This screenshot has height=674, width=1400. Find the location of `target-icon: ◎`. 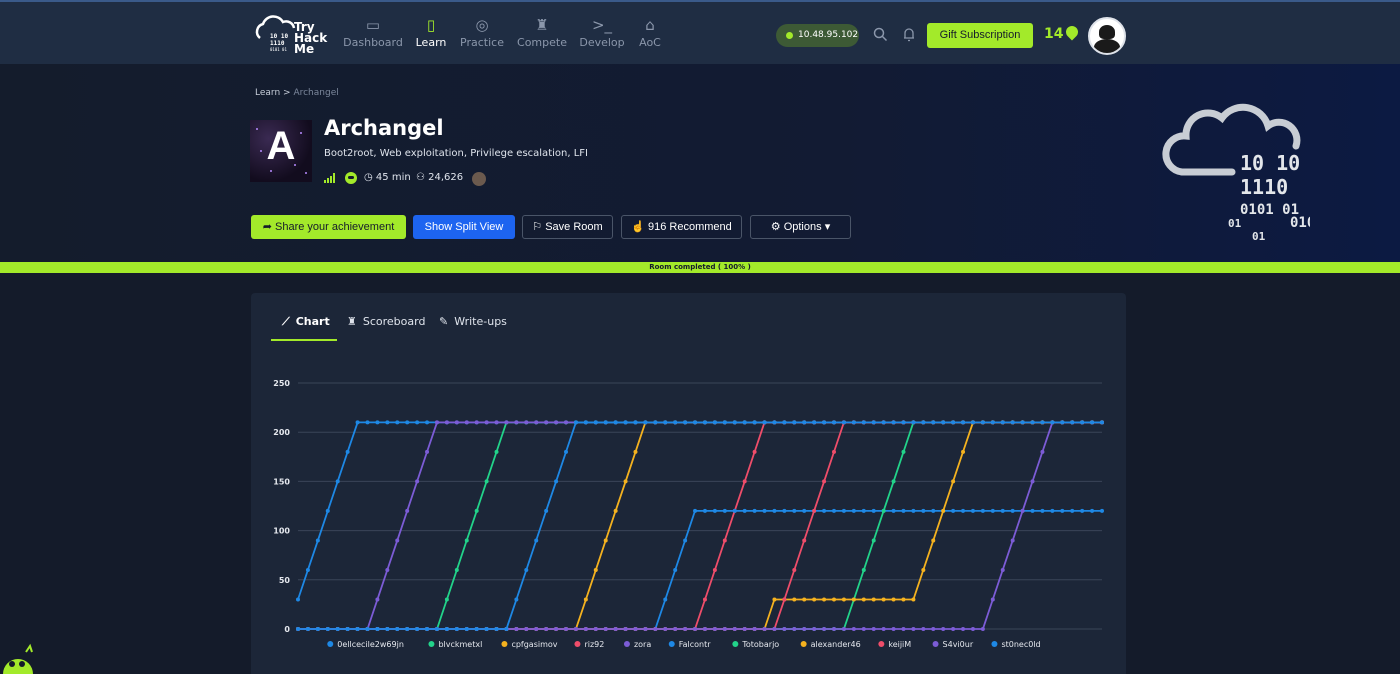

target-icon: ◎ is located at coordinates (482, 25).